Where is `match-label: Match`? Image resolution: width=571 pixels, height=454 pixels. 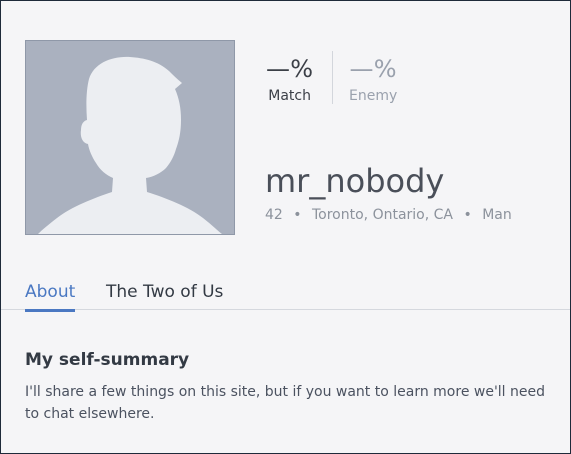
match-label: Match is located at coordinates (289, 96).